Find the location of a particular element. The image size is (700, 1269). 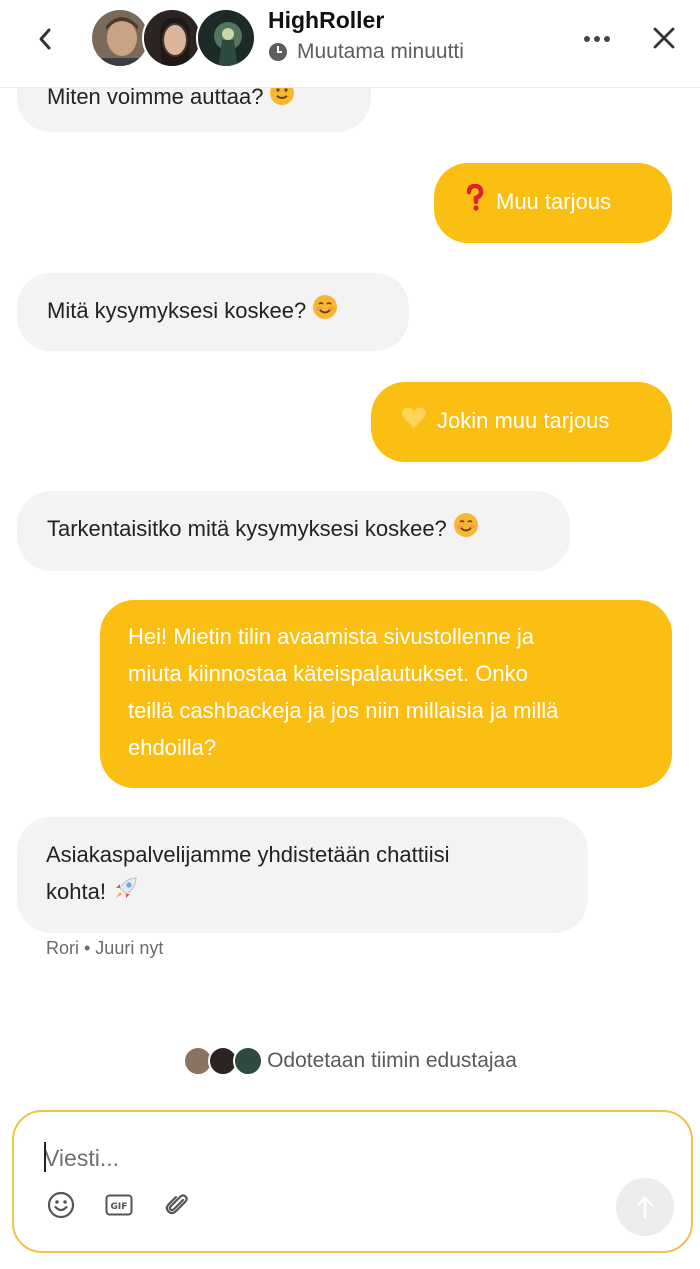

user-message: Muu tarjous is located at coordinates (553, 203).